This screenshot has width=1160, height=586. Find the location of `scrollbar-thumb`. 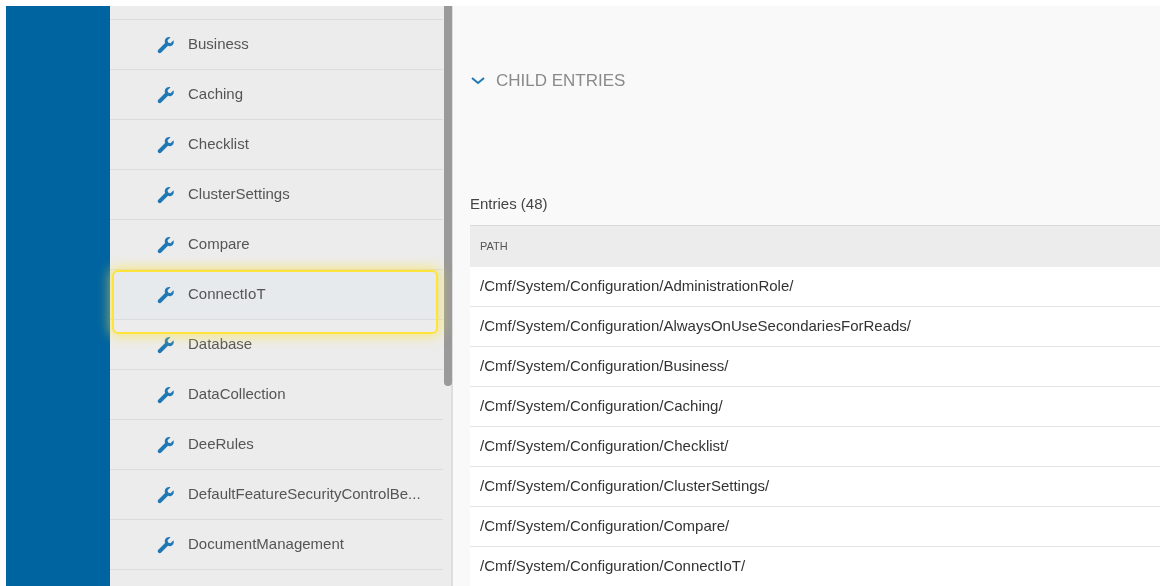

scrollbar-thumb is located at coordinates (448, 196).